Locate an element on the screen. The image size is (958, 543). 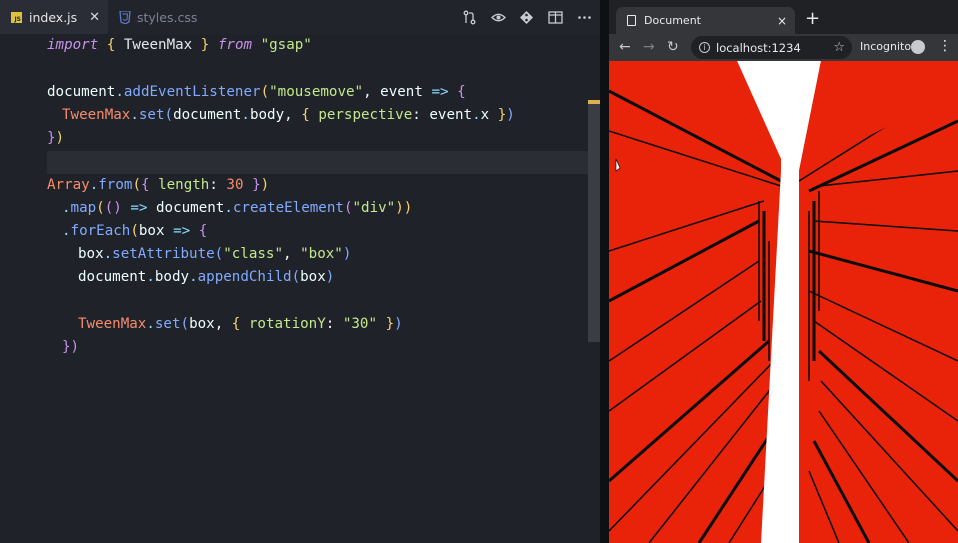
close-icon: ✕ is located at coordinates (94, 17).